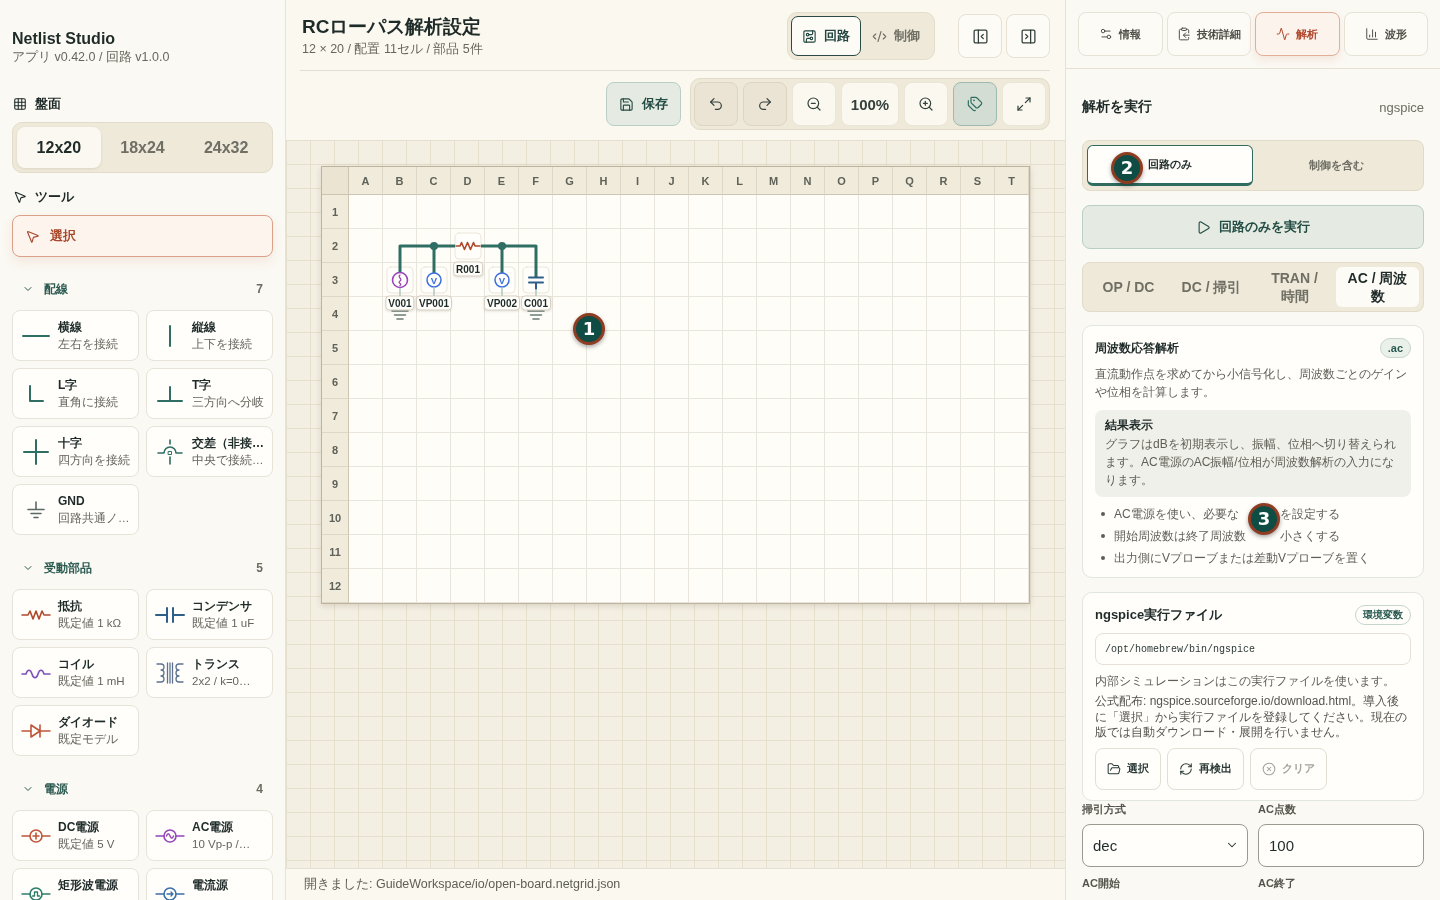 This screenshot has width=1440, height=900. What do you see at coordinates (468, 269) in the screenshot?
I see `part-label: R001` at bounding box center [468, 269].